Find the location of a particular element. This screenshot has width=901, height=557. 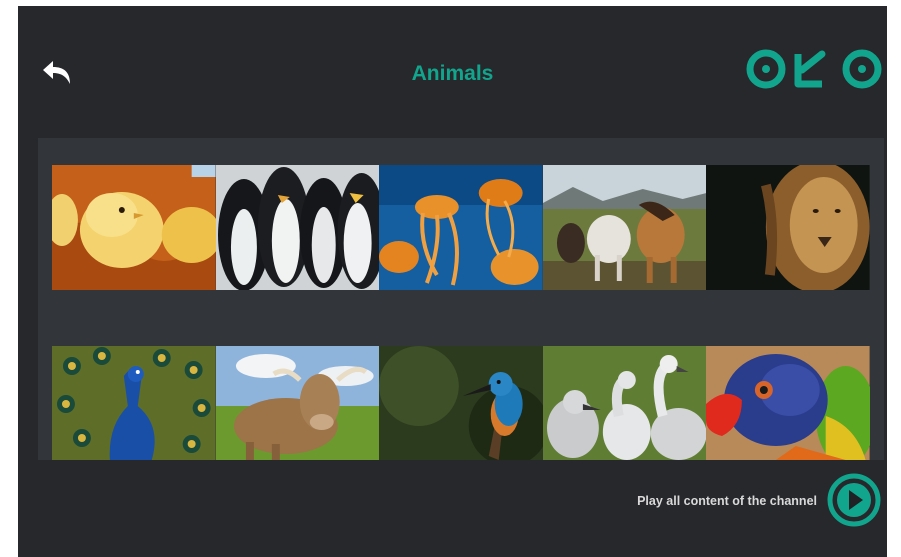

tile-horses is located at coordinates (624, 227).